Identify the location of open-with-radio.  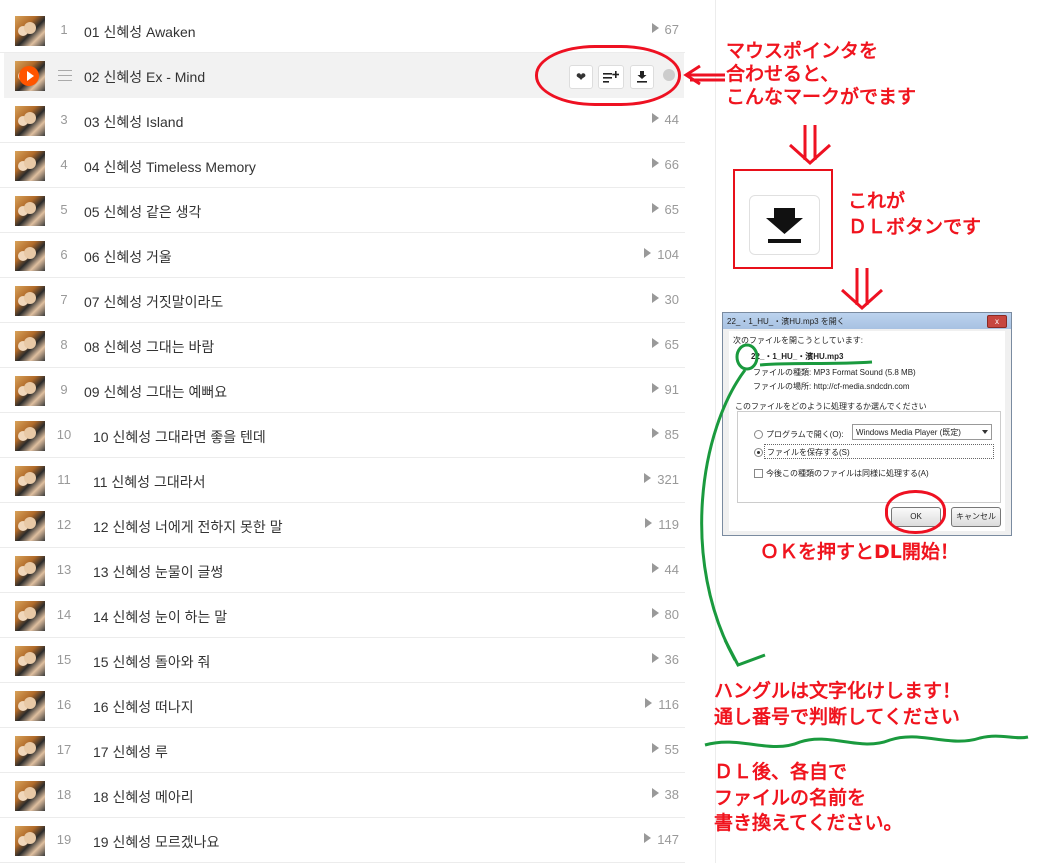
(758, 434).